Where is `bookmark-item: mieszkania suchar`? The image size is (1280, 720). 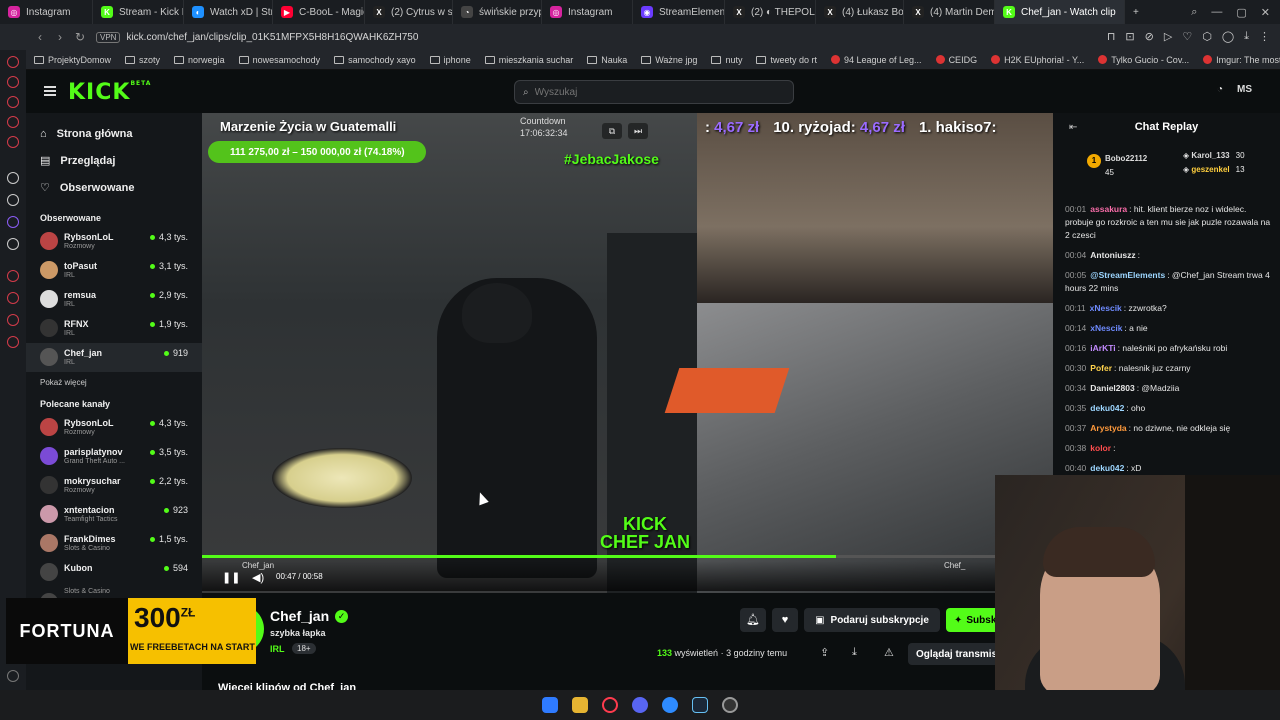
bookmark-item: mieszkania suchar is located at coordinates (528, 60).